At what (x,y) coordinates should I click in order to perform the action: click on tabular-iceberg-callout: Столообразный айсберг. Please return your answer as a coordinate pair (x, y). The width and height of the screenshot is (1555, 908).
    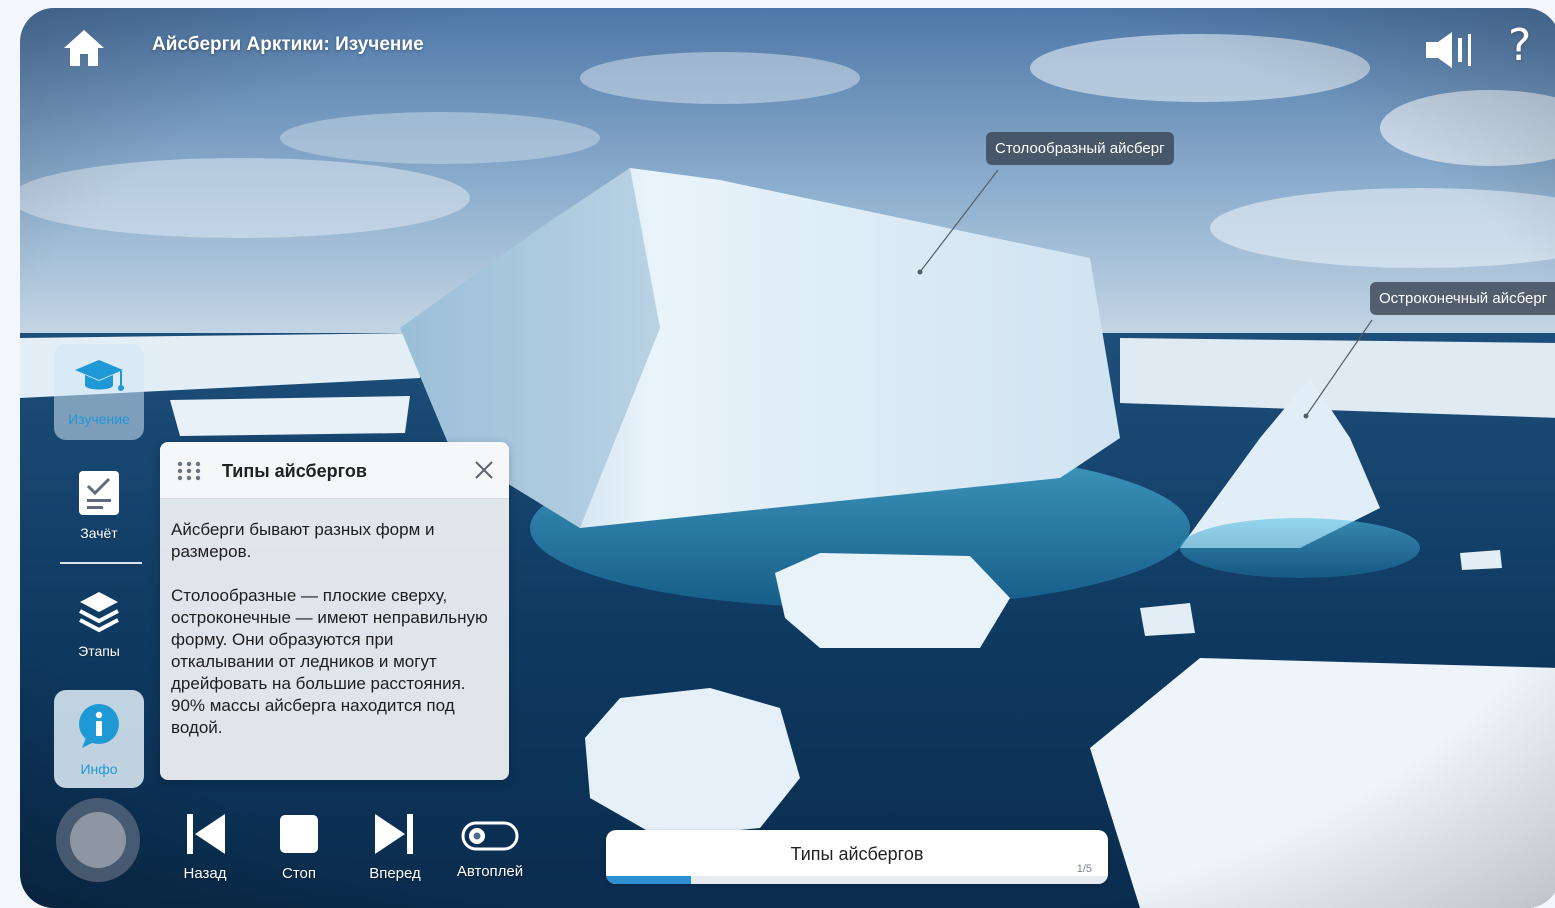
    Looking at the image, I should click on (1080, 148).